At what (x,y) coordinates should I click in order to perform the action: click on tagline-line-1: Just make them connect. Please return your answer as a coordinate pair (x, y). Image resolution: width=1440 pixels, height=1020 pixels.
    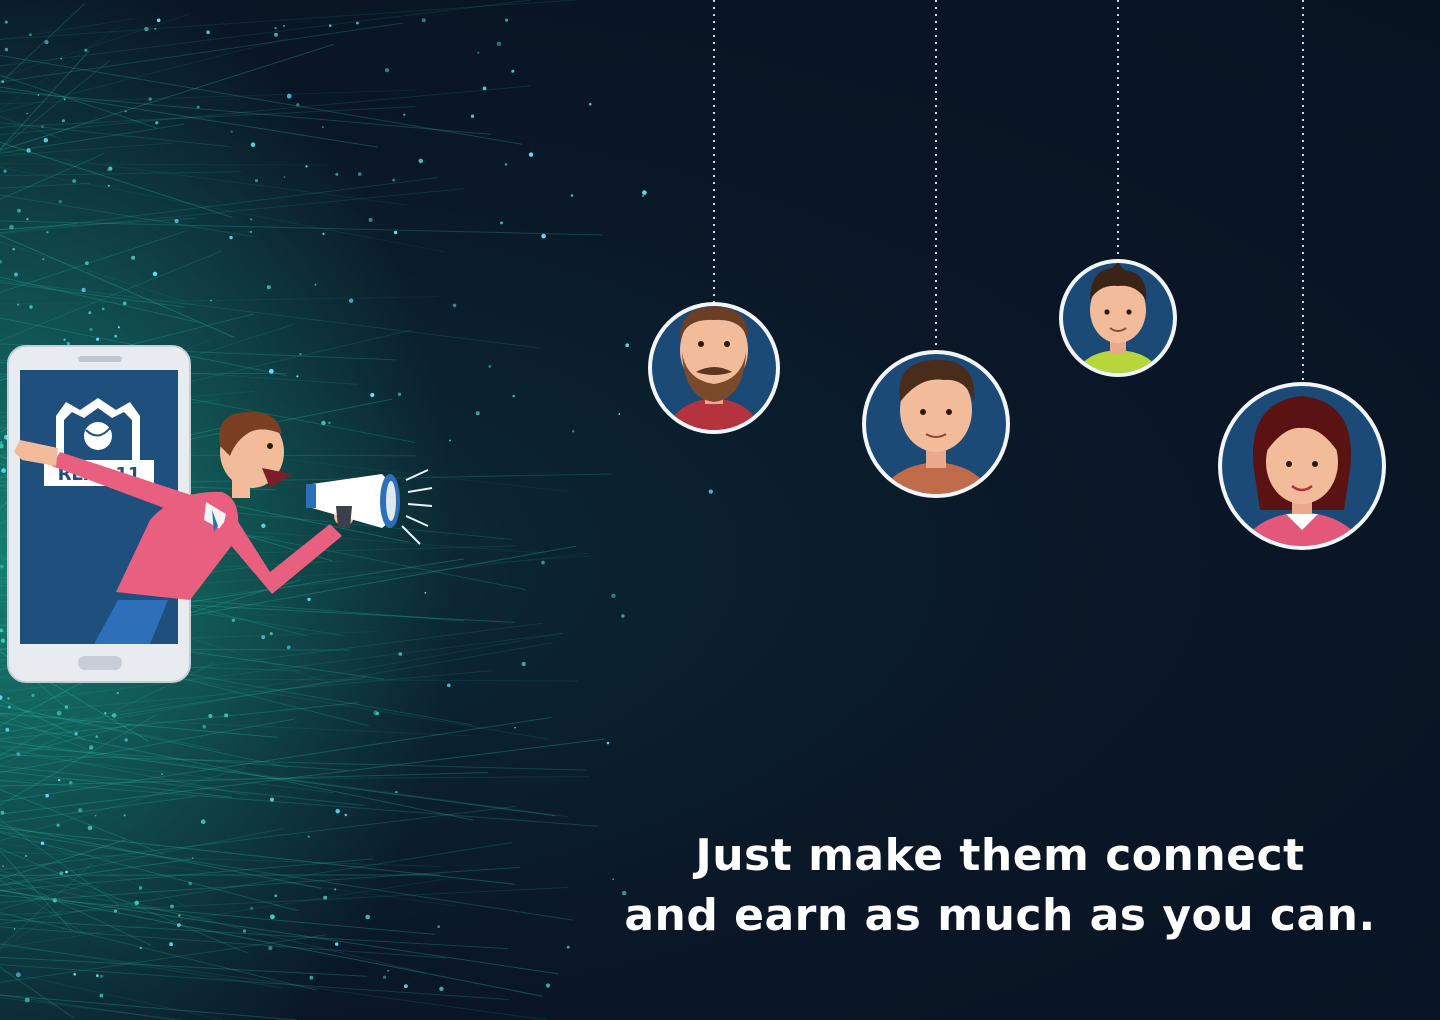
    Looking at the image, I should click on (1000, 855).